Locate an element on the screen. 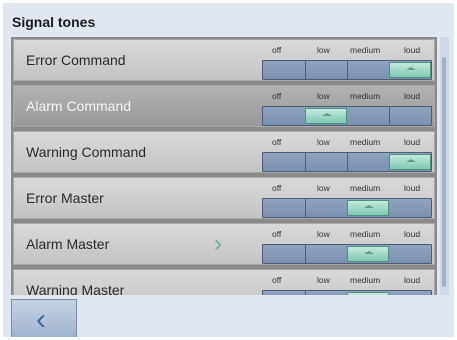 This screenshot has height=340, width=457. signal-tone-row: Alarm Master › off low medium loud is located at coordinates (224, 244).